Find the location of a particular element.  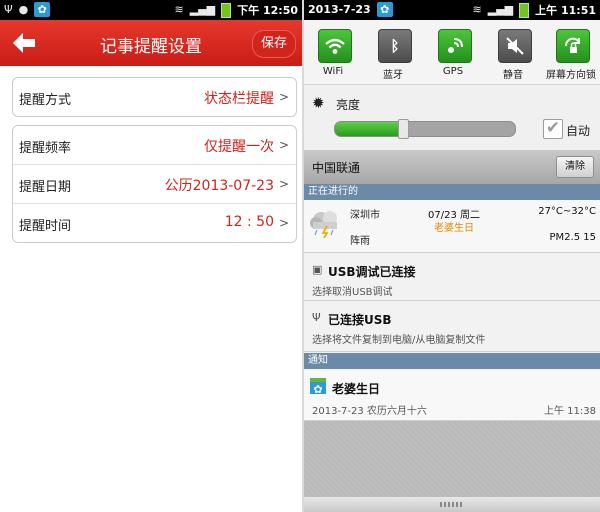

brightness-slider is located at coordinates (425, 129).